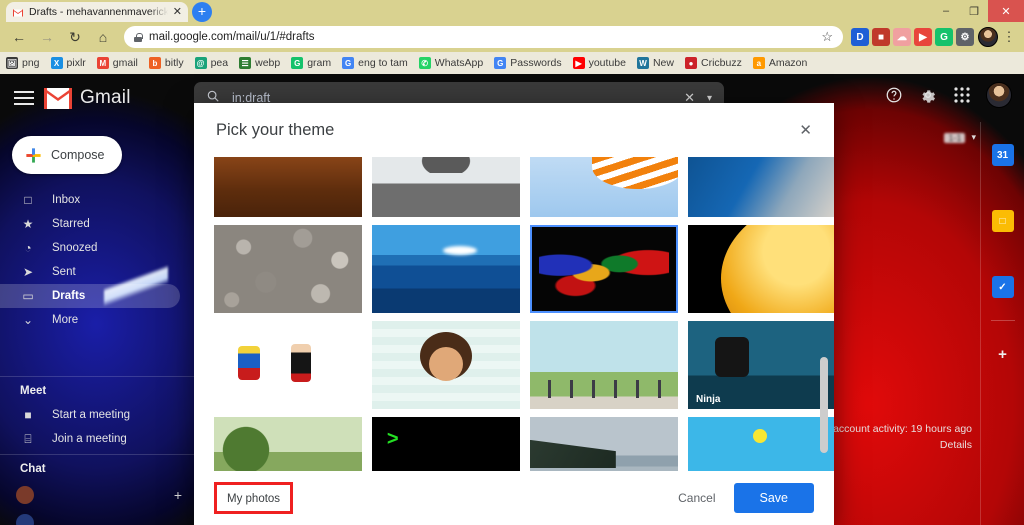 The height and width of the screenshot is (525, 1024). What do you see at coordinates (288, 187) in the screenshot?
I see `theme-thumbnail-wood` at bounding box center [288, 187].